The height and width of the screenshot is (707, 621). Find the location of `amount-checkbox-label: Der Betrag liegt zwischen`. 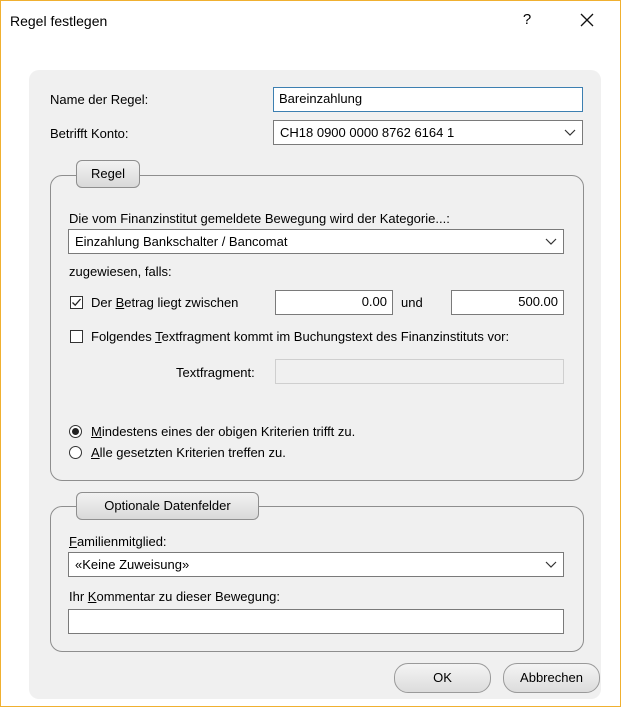

amount-checkbox-label: Der Betrag liegt zwischen is located at coordinates (165, 302).